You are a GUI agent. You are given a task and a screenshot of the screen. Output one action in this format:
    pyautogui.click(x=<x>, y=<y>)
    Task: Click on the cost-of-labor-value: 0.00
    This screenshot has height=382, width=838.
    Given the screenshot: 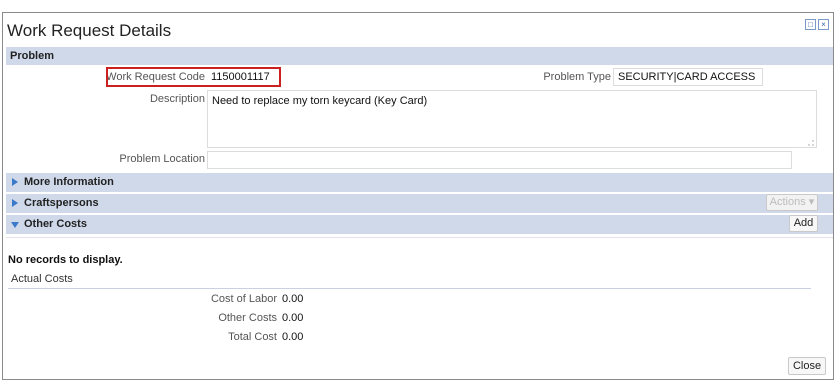 What is the action you would take?
    pyautogui.click(x=293, y=299)
    